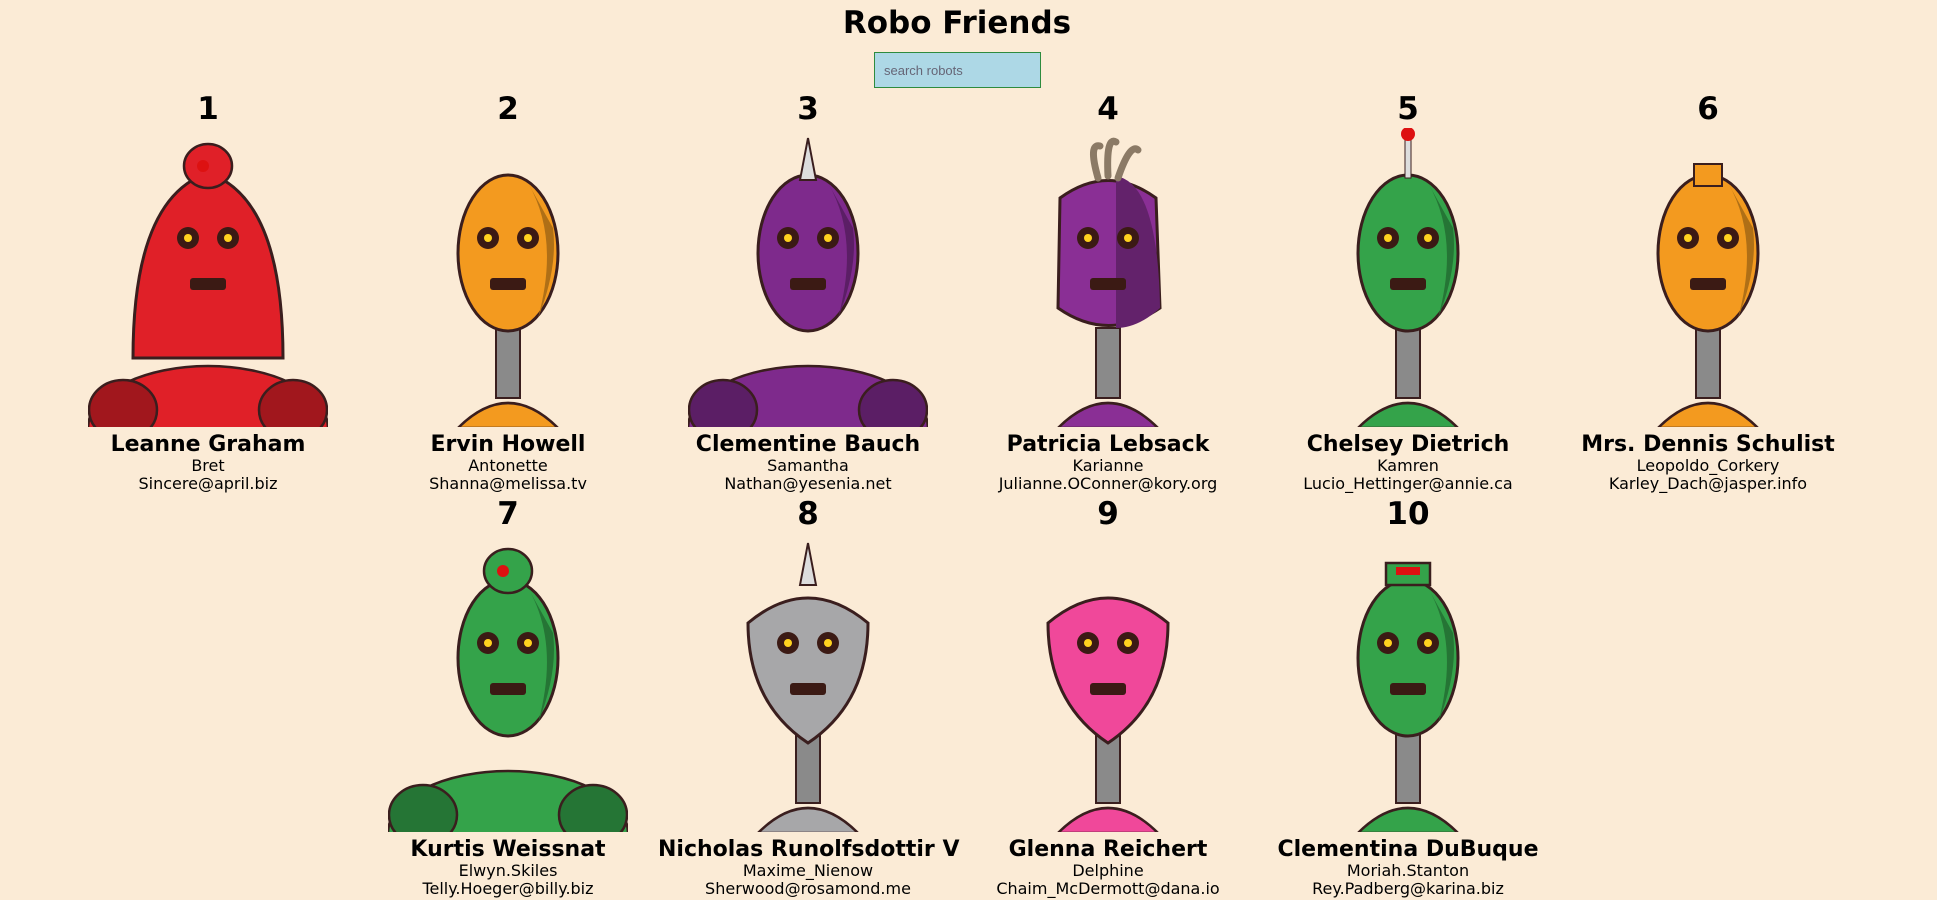 The width and height of the screenshot is (1937, 900). I want to click on robot-id: 6, so click(1708, 109).